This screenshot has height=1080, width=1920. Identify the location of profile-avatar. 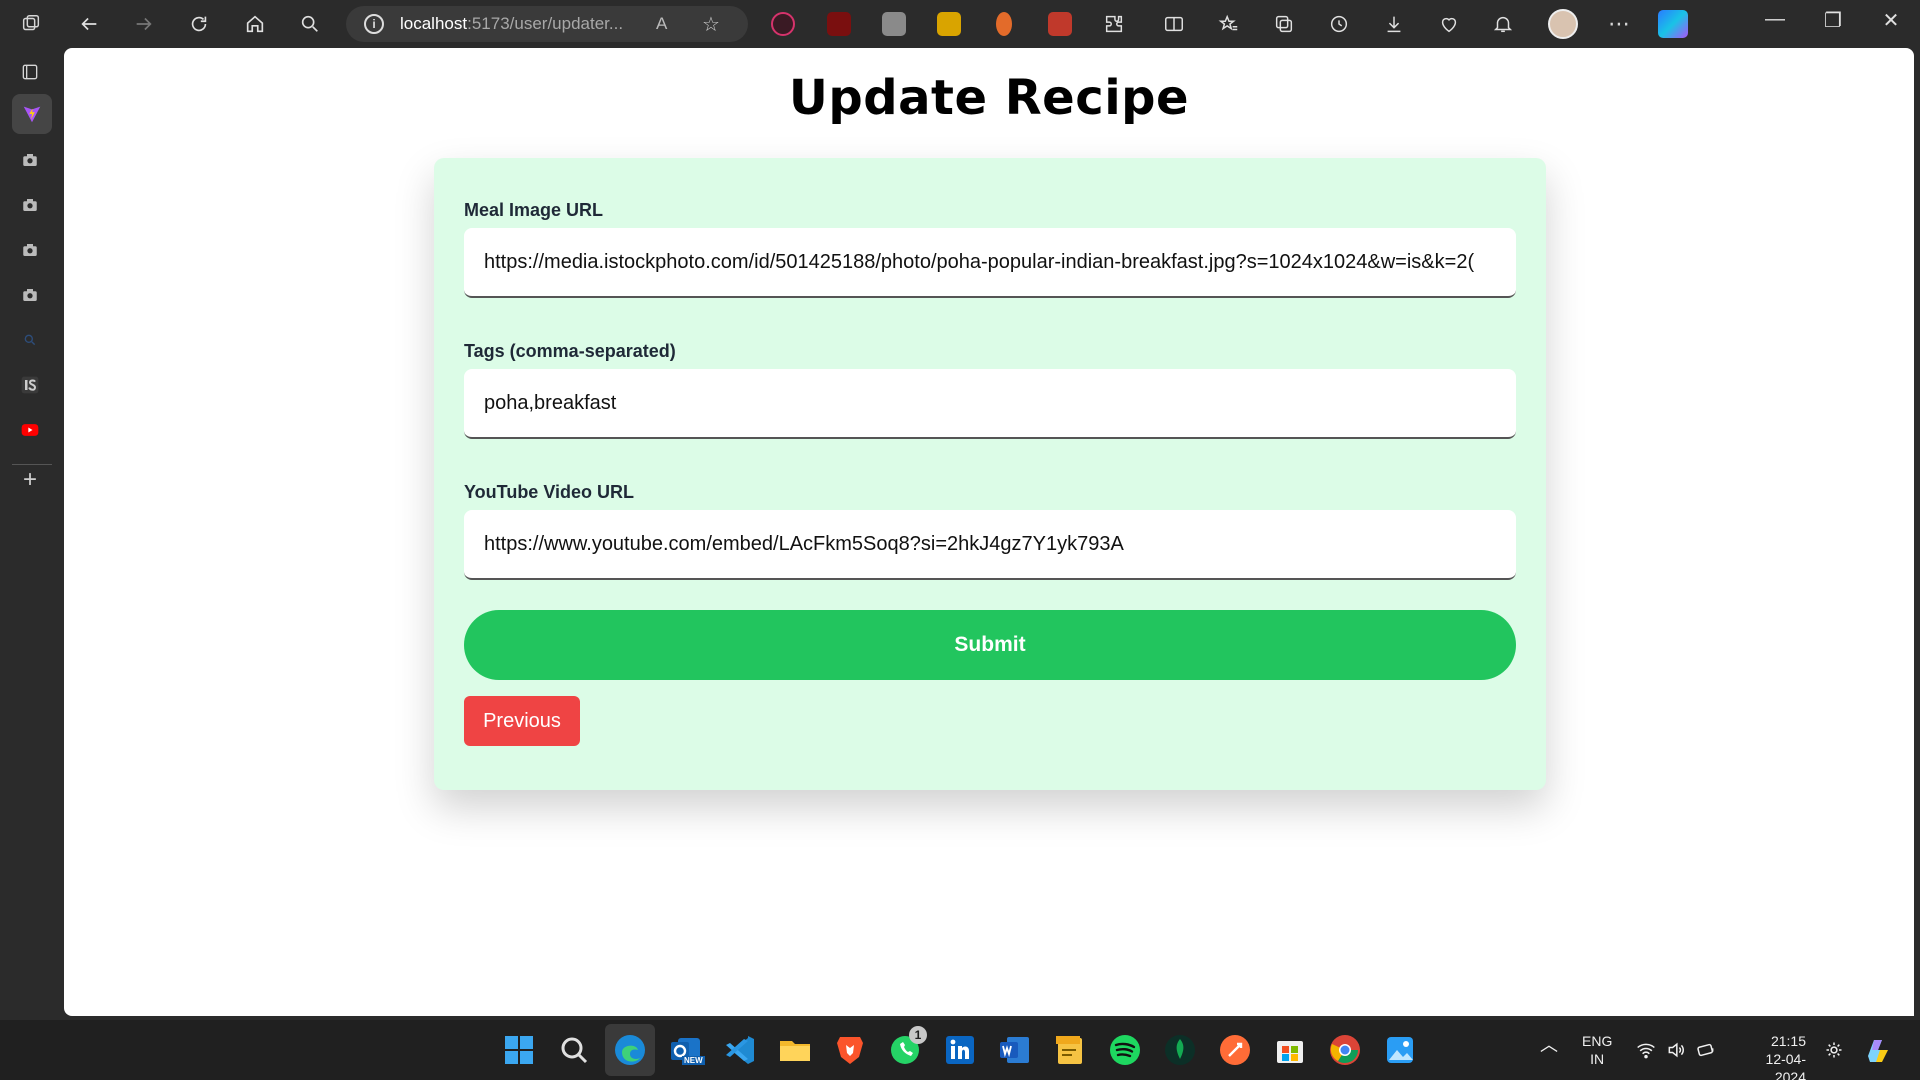
(1563, 24).